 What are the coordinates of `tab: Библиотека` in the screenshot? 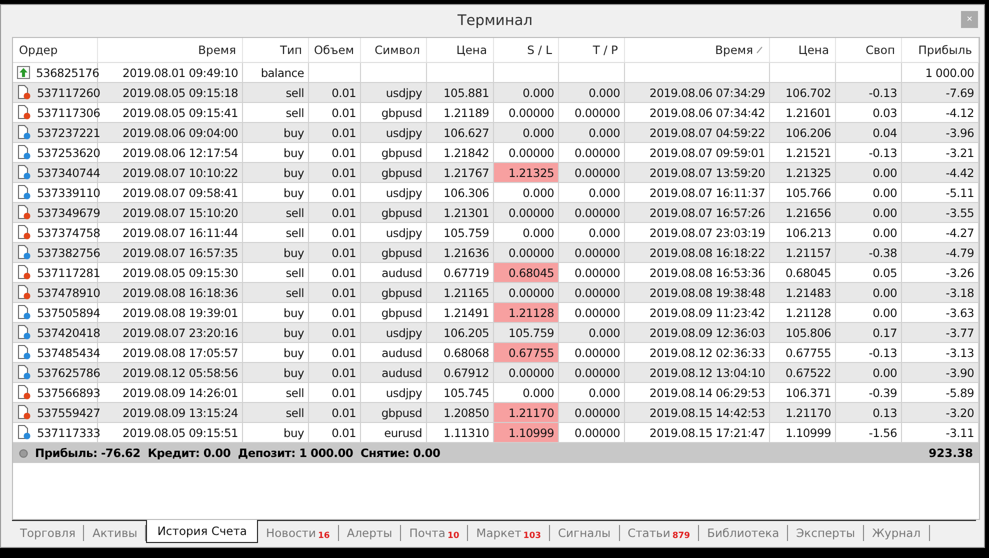 It's located at (743, 533).